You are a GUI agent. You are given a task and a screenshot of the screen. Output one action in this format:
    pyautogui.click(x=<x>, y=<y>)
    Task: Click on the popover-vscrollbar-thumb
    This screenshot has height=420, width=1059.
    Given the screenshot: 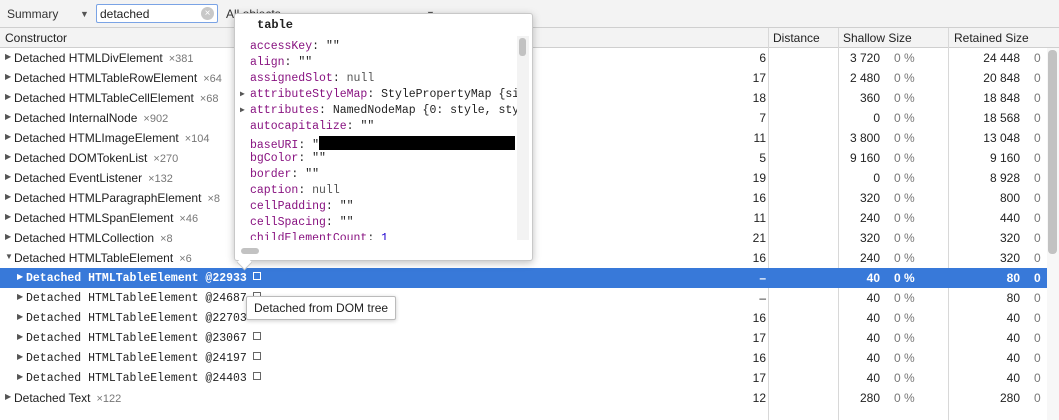 What is the action you would take?
    pyautogui.click(x=522, y=47)
    